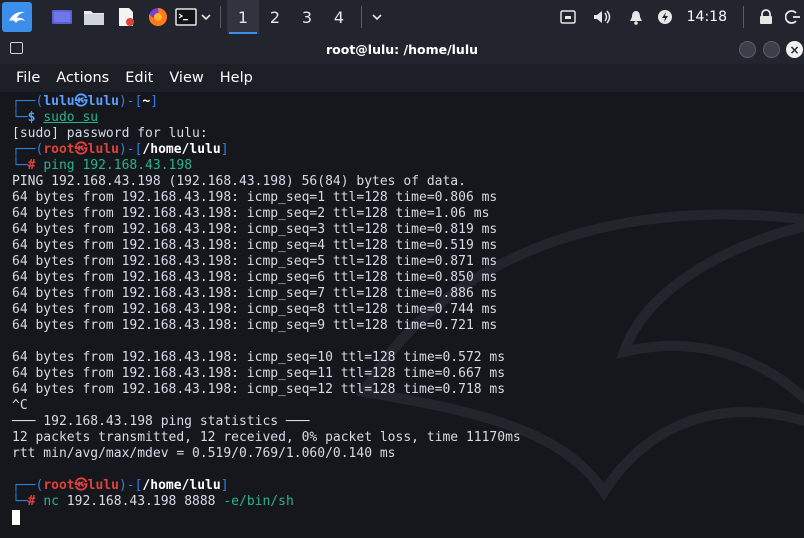 Image resolution: width=804 pixels, height=538 pixels. Describe the element at coordinates (677, 17) in the screenshot. I see `system-tray: 14:18` at that location.